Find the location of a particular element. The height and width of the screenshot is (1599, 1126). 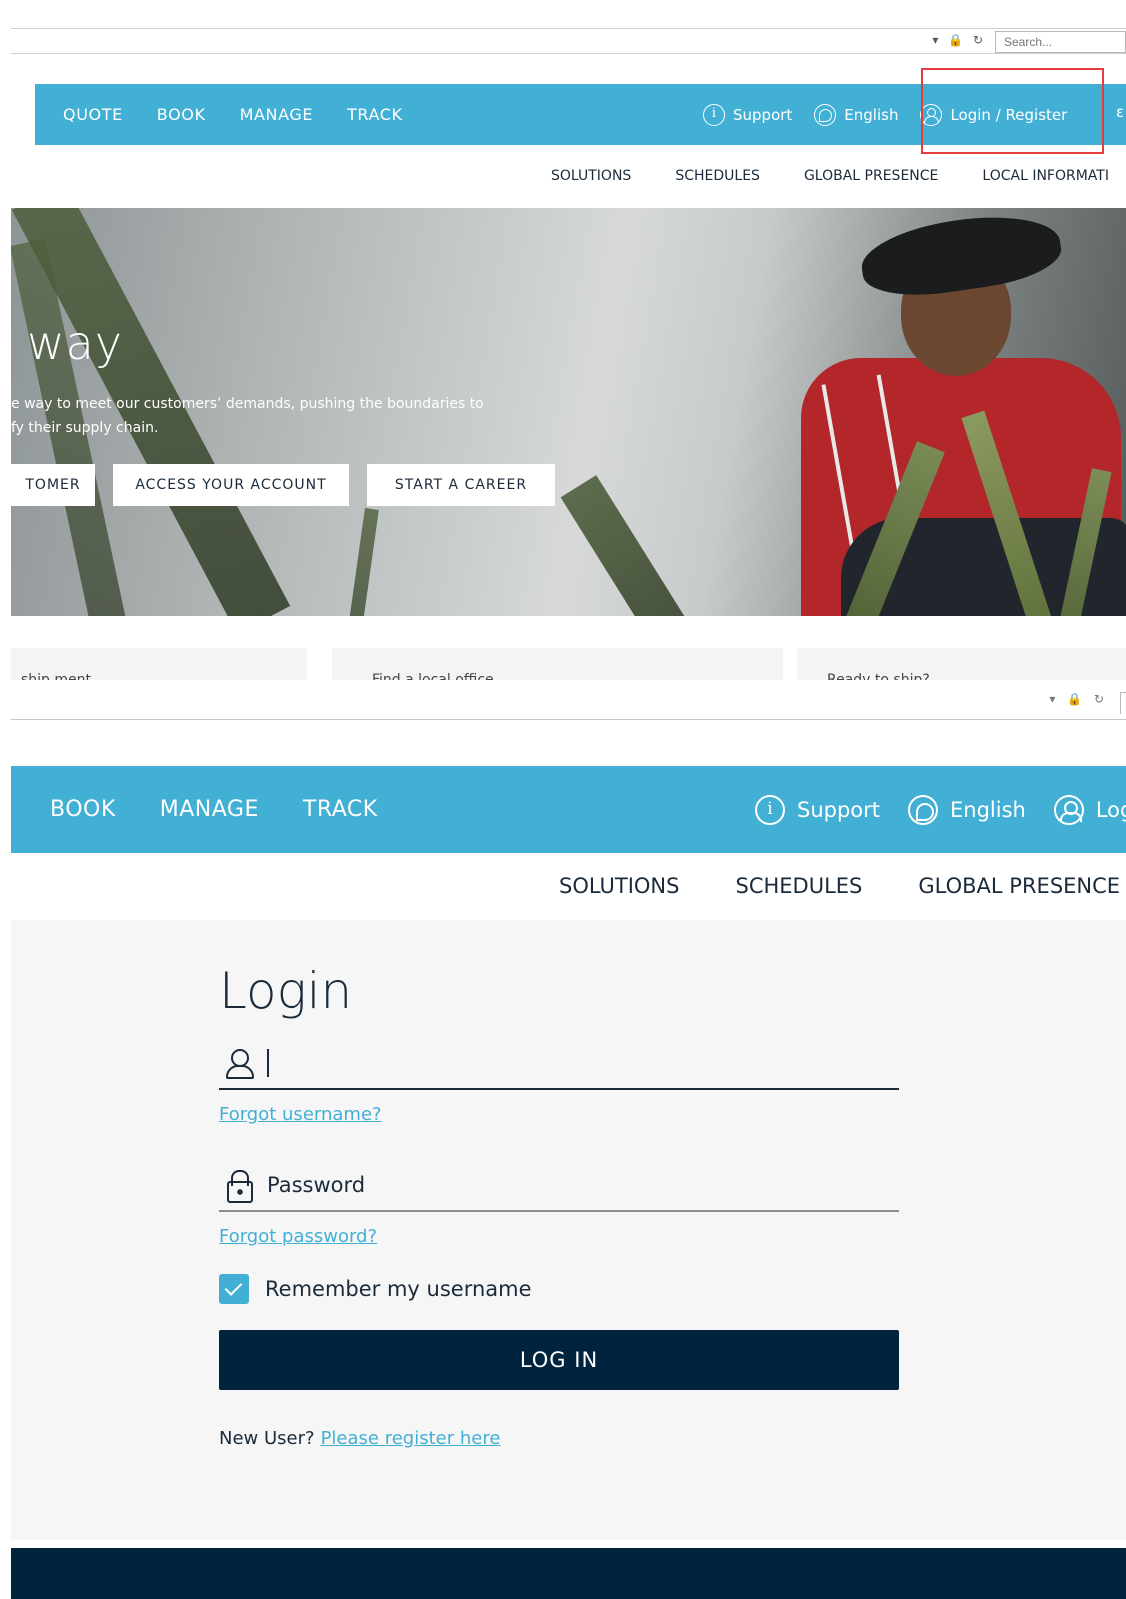

login-button: LOG IN is located at coordinates (559, 1360).